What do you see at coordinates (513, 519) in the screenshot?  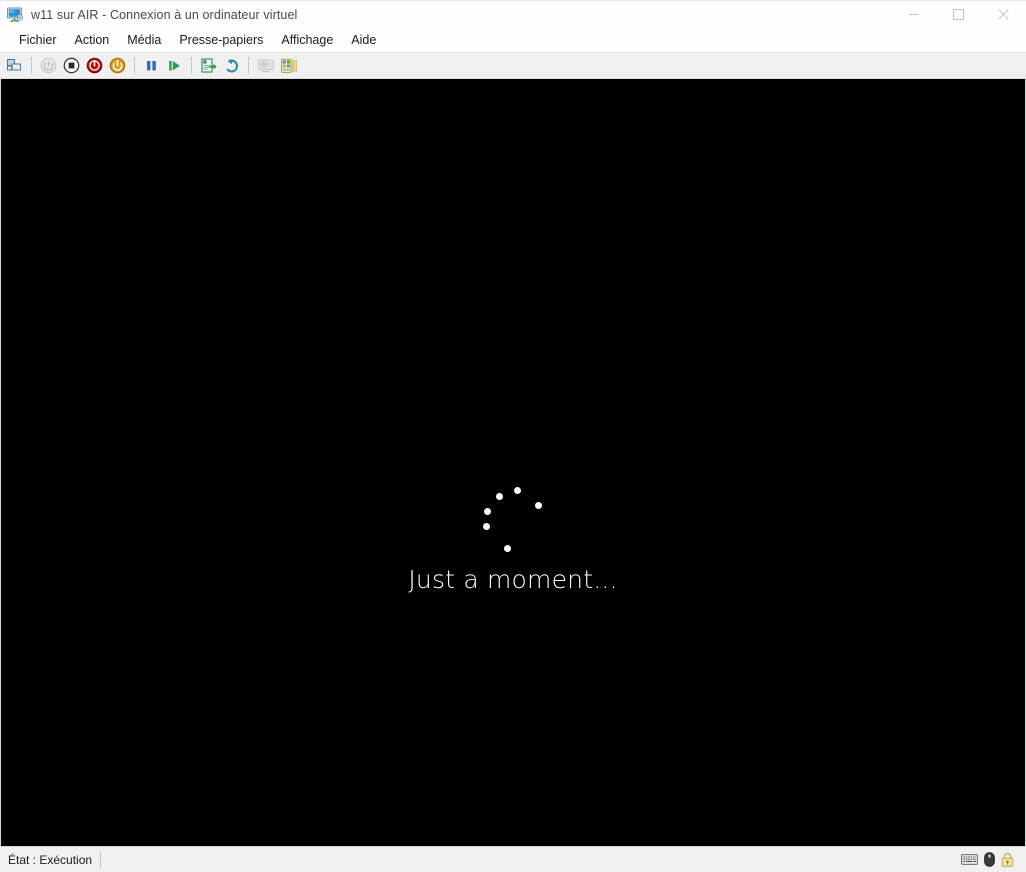 I see `loading-spinner` at bounding box center [513, 519].